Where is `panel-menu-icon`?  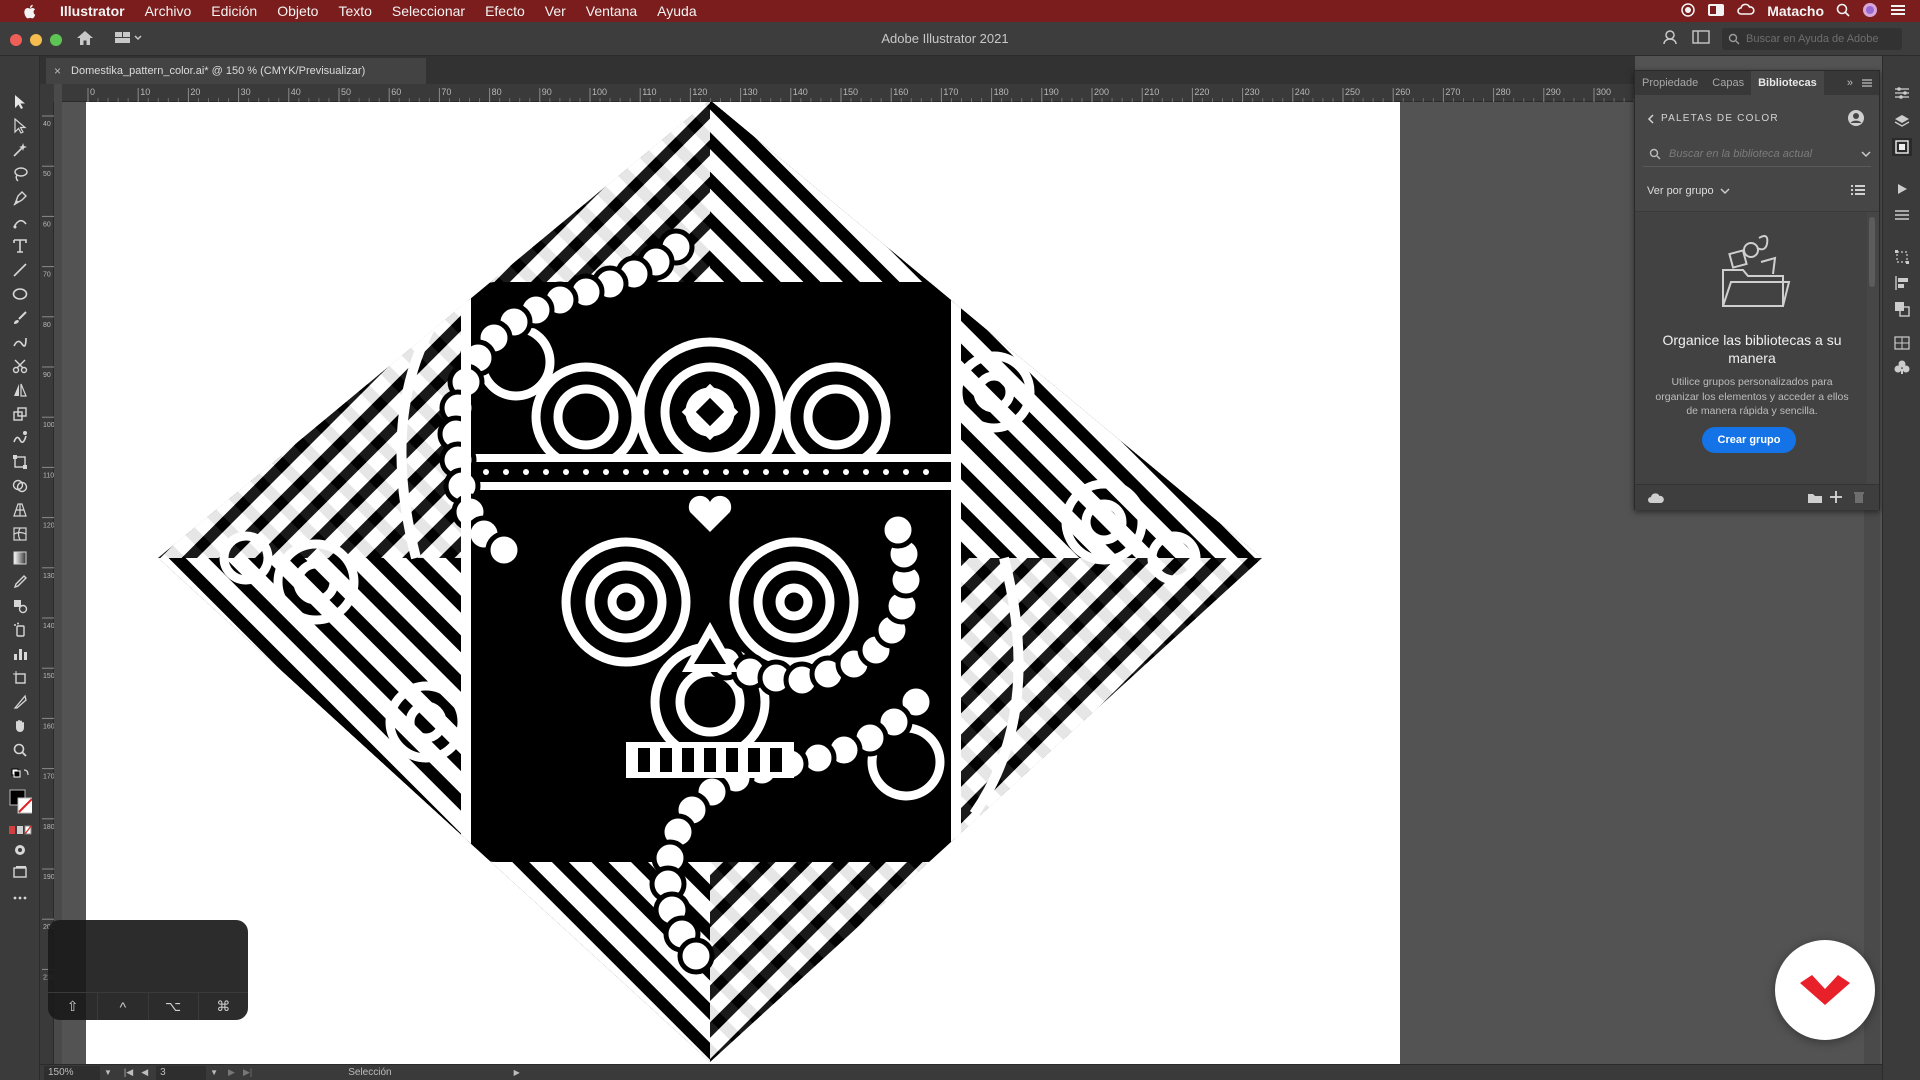 panel-menu-icon is located at coordinates (1867, 85).